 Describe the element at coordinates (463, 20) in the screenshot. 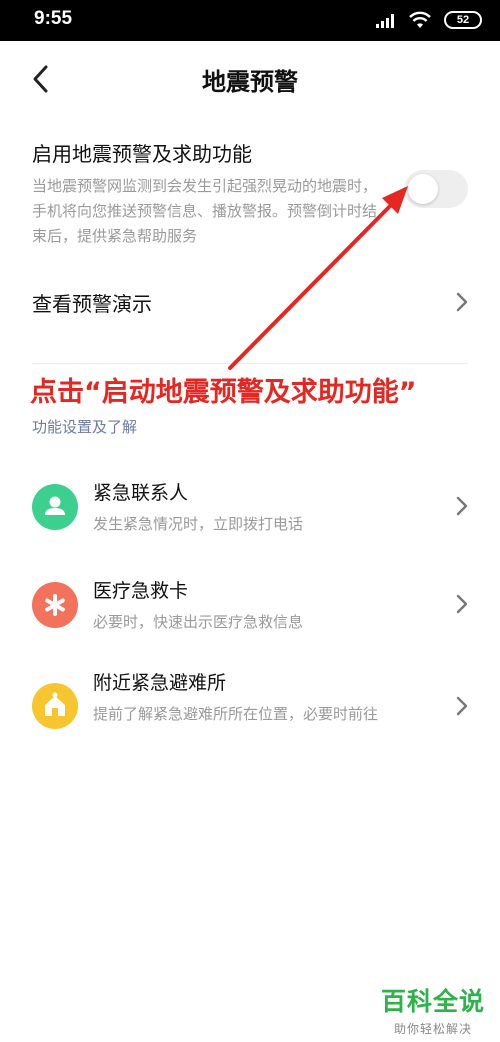

I see `battery-icon: 52` at that location.